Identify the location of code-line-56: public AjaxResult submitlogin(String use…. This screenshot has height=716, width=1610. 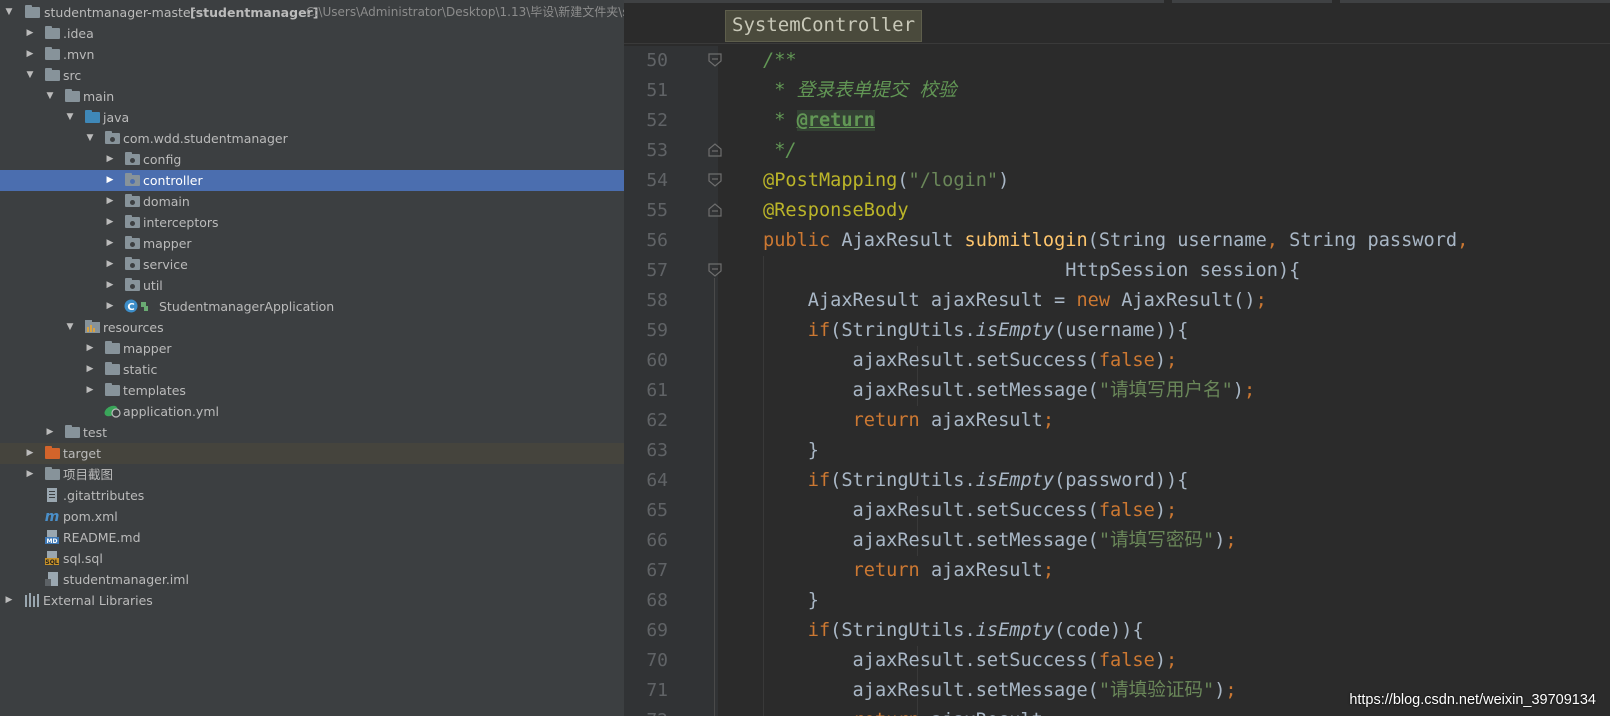
(1115, 241).